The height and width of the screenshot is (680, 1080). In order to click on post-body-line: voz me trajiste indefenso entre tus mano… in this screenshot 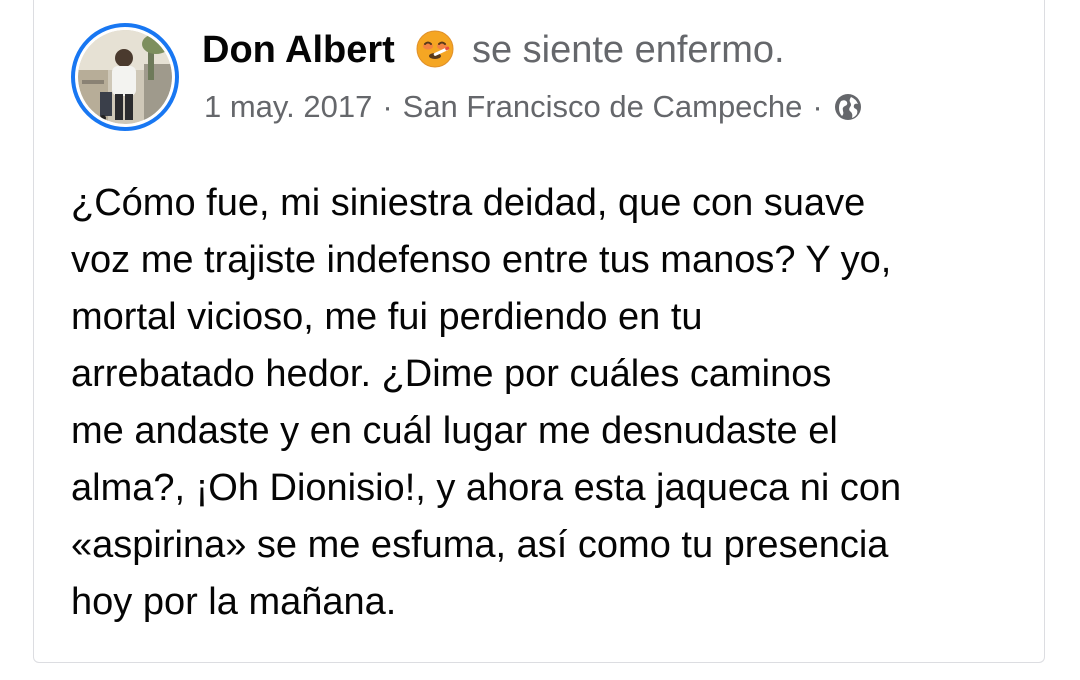, I will do `click(481, 260)`.